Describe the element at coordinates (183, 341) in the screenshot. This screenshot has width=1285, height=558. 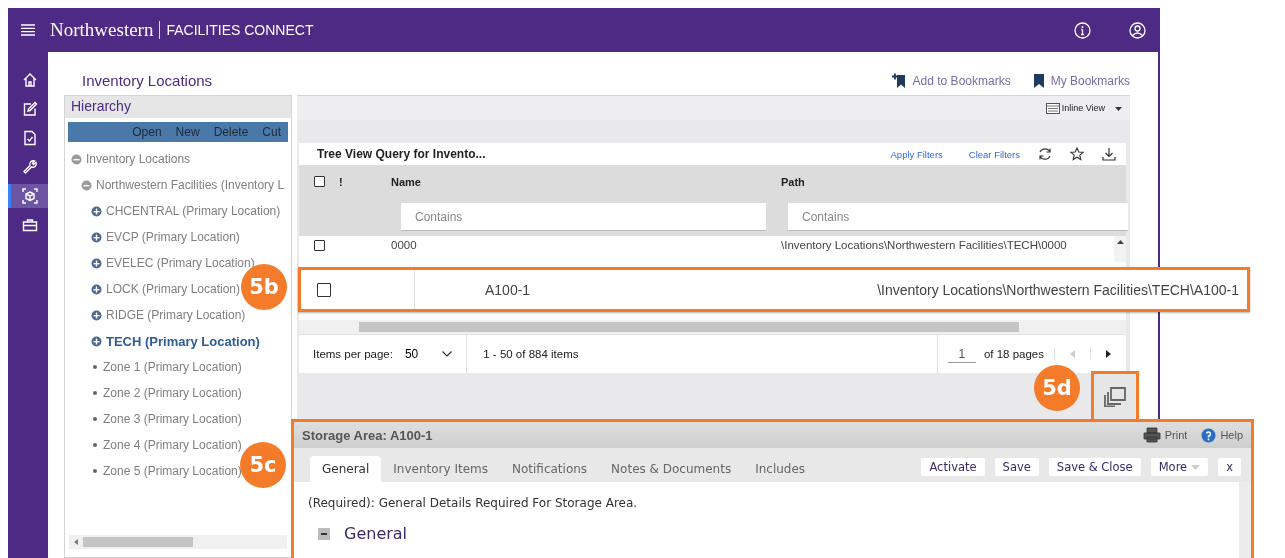
I see `tree-item: TECH (Primary Location)` at that location.